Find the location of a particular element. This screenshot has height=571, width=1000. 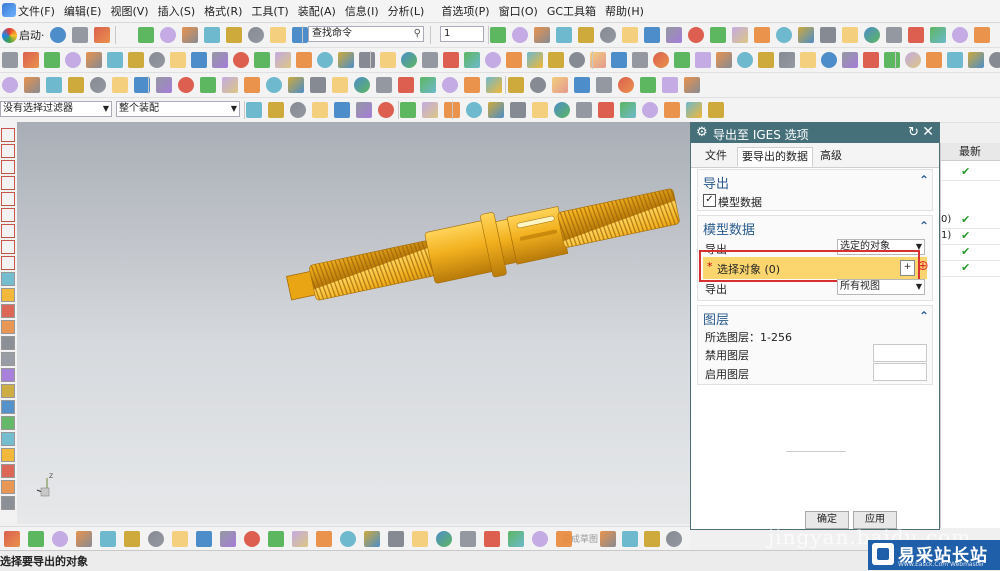

menu-item: 分析(L) is located at coordinates (406, 11).